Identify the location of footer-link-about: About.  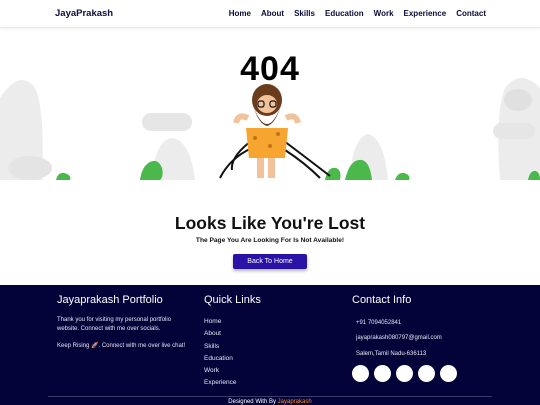
(264, 334).